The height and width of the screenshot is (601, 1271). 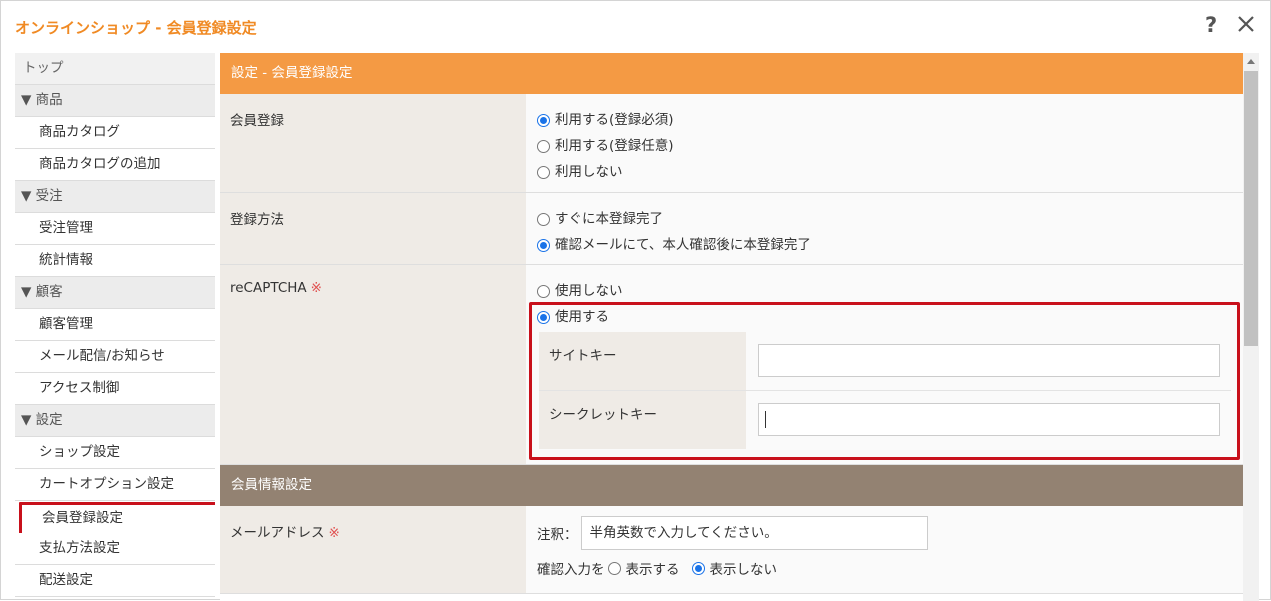 What do you see at coordinates (115, 453) in the screenshot?
I see `sidebar-item-shop-settings: ショップ設定` at bounding box center [115, 453].